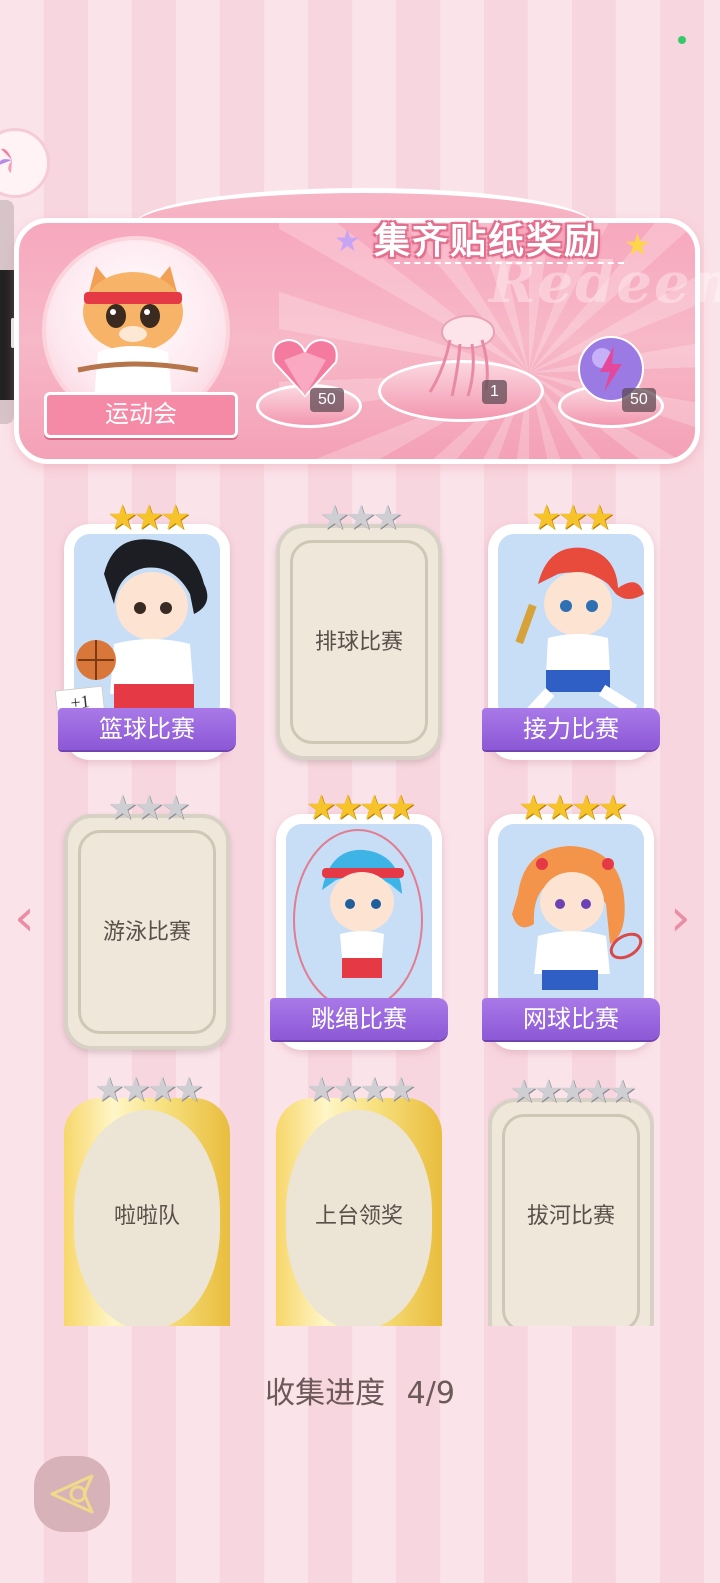  I want to click on reward-count-1: 50, so click(327, 400).